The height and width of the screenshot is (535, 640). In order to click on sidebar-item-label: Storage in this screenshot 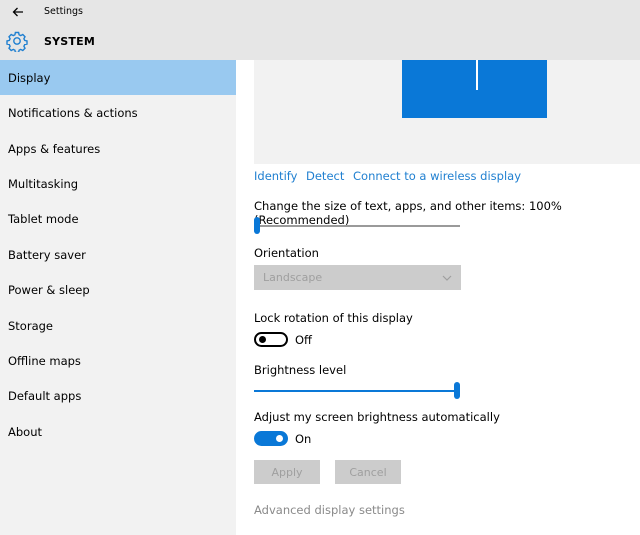, I will do `click(30, 325)`.